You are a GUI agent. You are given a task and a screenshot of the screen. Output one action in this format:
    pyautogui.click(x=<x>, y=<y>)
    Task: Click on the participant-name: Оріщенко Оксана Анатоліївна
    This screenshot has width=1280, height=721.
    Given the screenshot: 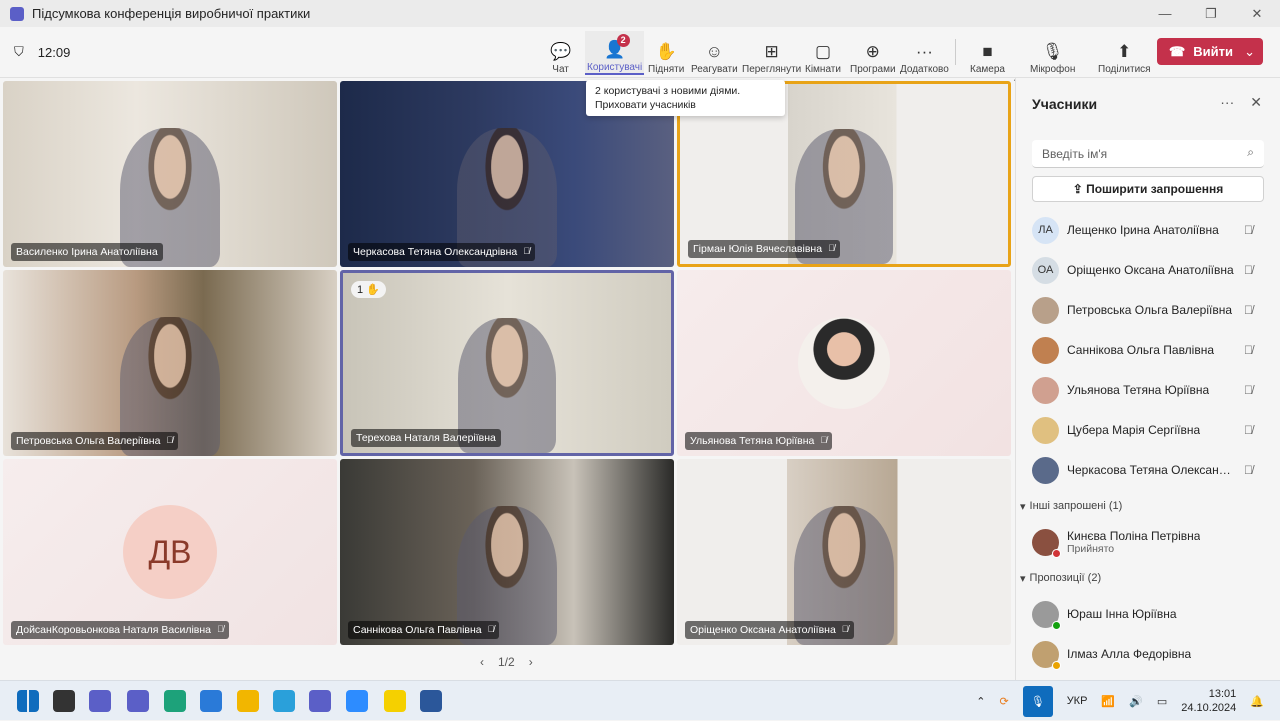 What is the action you would take?
    pyautogui.click(x=1150, y=270)
    